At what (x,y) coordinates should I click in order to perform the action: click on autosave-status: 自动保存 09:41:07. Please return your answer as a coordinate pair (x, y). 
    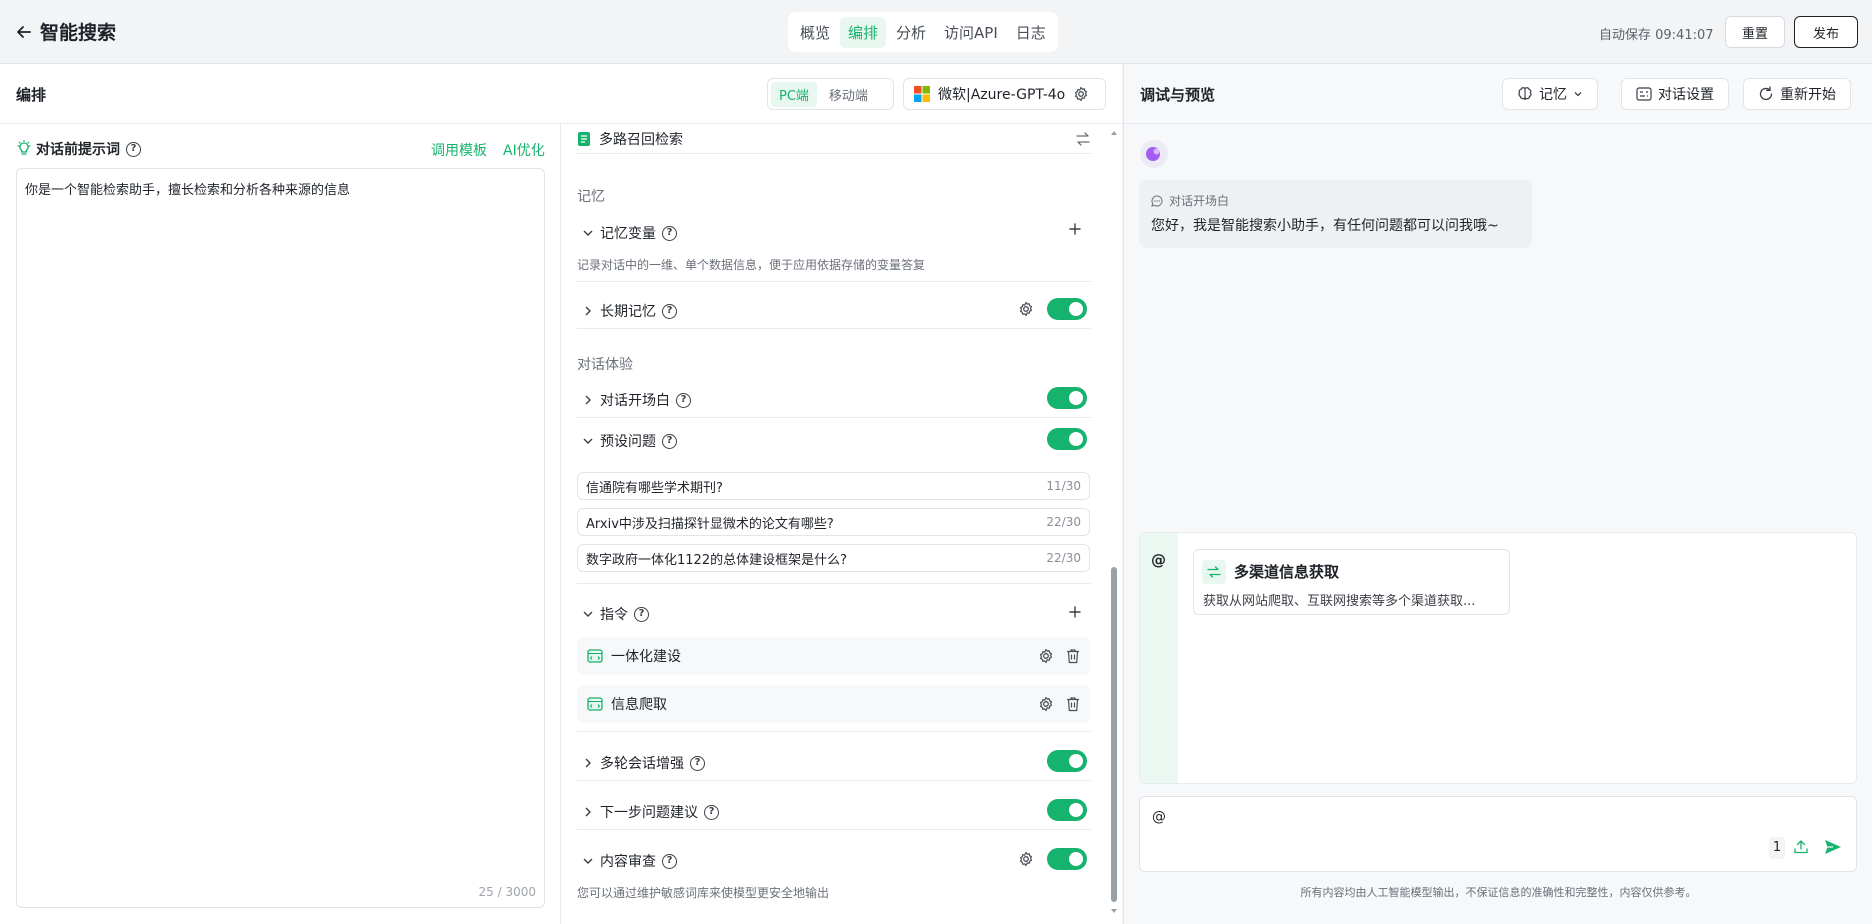
    Looking at the image, I should click on (1656, 35).